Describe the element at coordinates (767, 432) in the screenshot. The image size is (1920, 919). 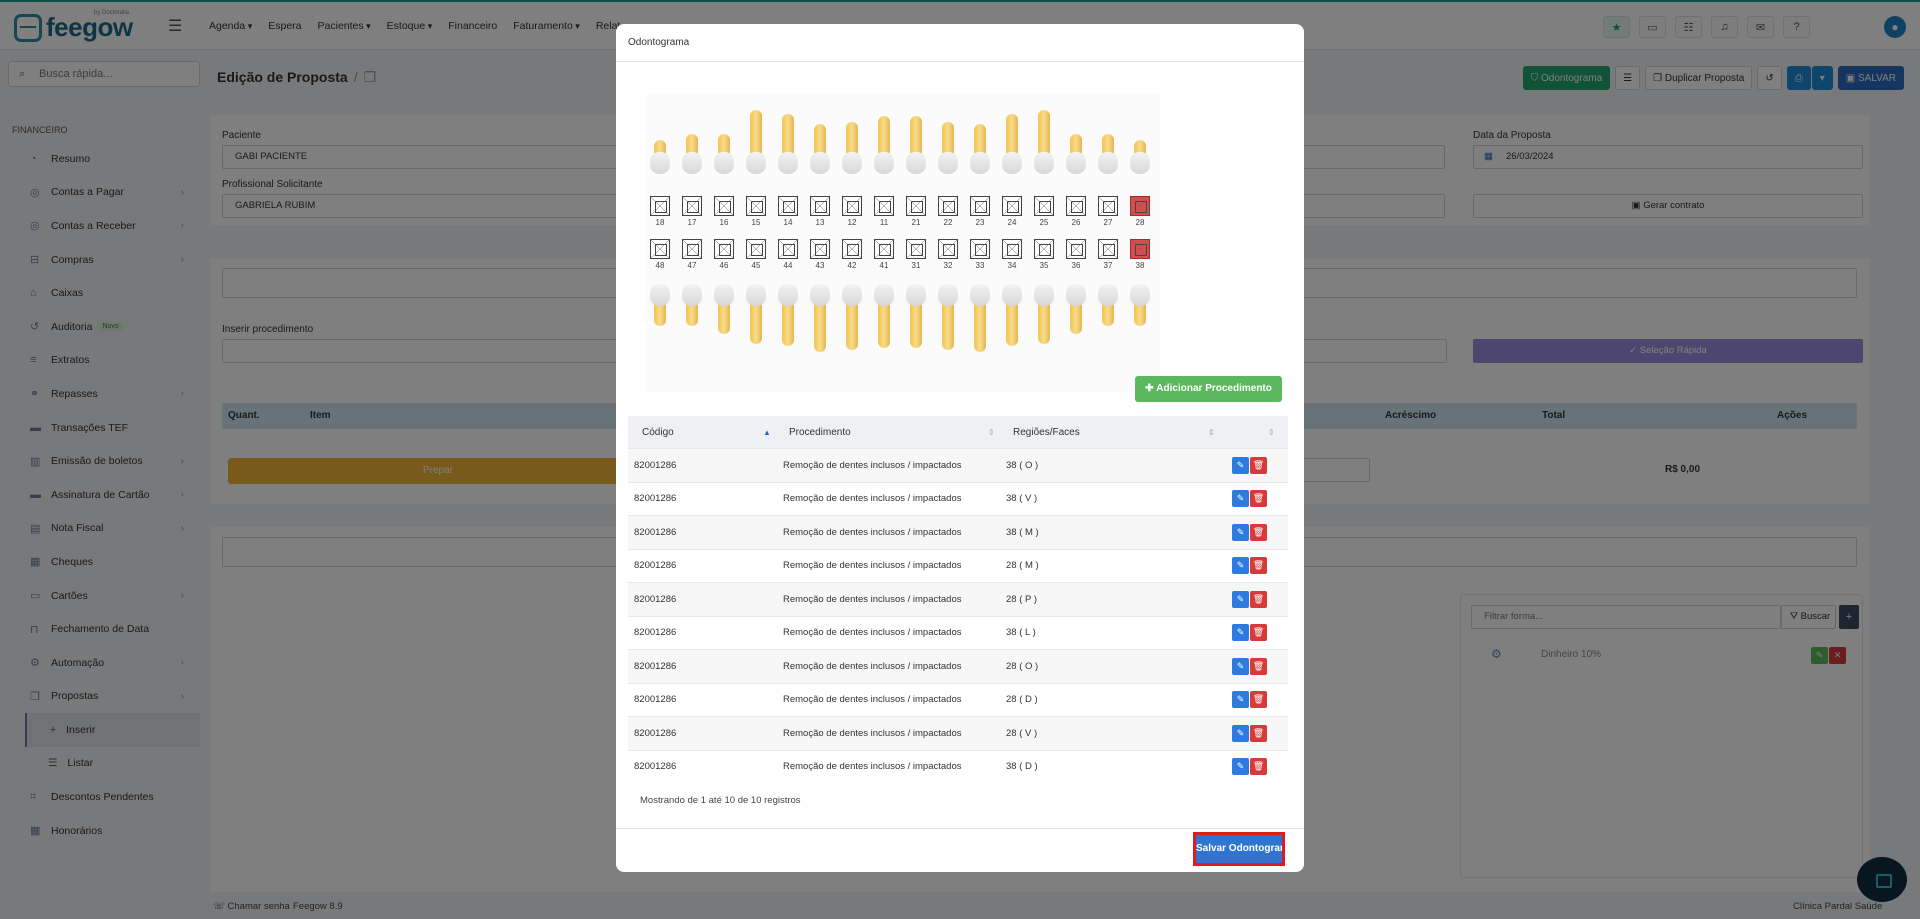
I see `sort-asc-icon: ▲` at that location.